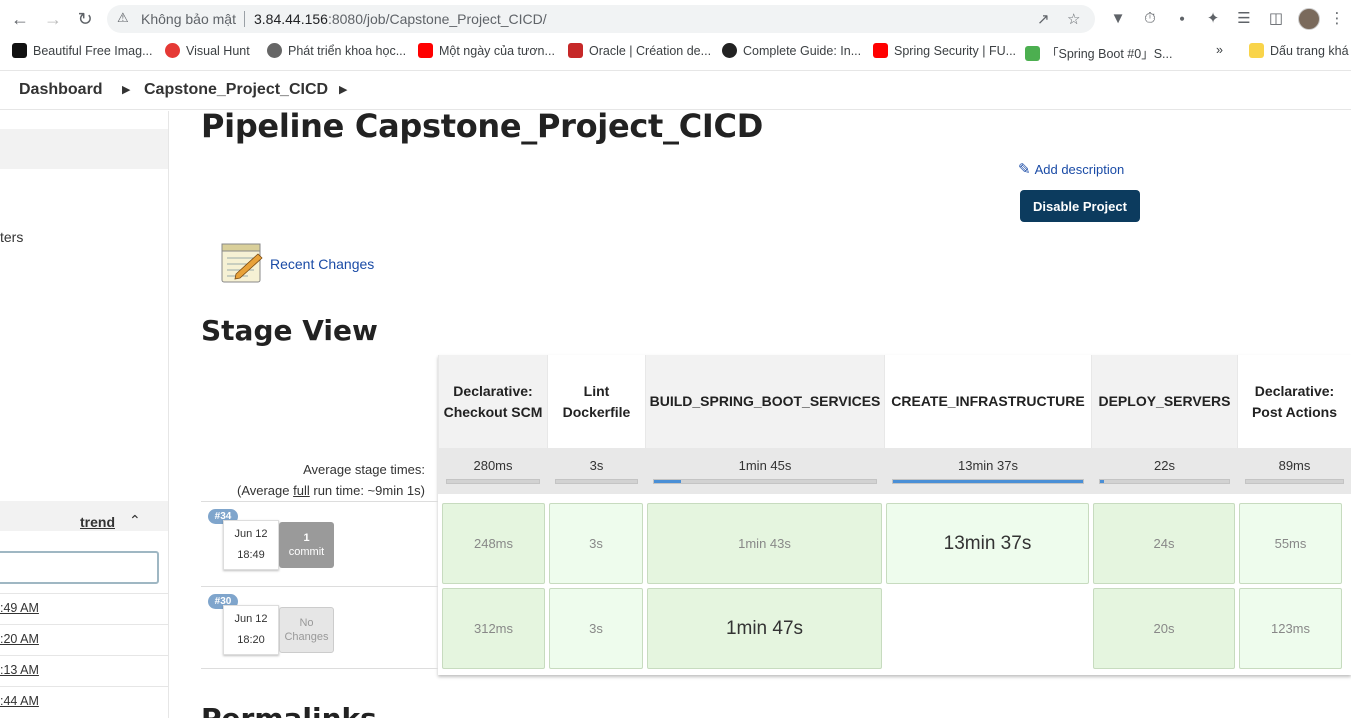 The image size is (1351, 718). I want to click on stage-header: CREATE_INFRASTRUCTURE, so click(987, 401).